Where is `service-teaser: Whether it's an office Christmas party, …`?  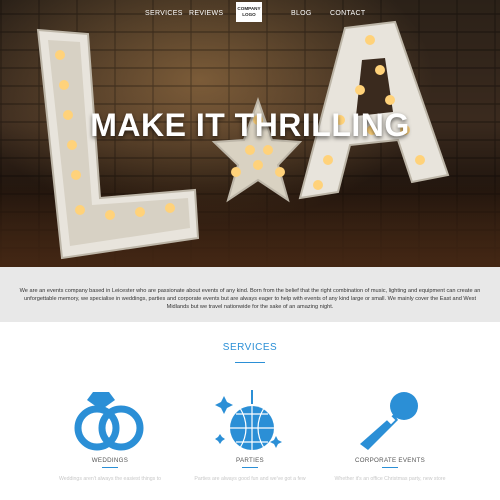 service-teaser: Whether it's an office Christmas party, … is located at coordinates (390, 479).